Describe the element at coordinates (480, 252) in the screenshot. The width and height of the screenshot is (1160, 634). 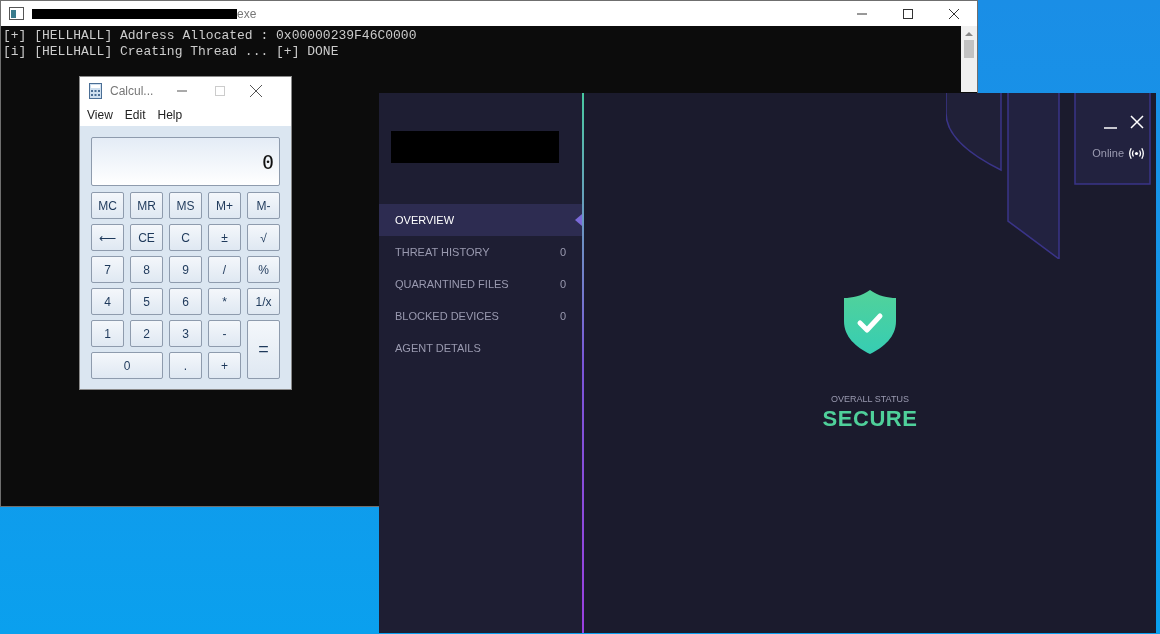
I see `sidebar-item: THREAT HISTORY 0` at that location.